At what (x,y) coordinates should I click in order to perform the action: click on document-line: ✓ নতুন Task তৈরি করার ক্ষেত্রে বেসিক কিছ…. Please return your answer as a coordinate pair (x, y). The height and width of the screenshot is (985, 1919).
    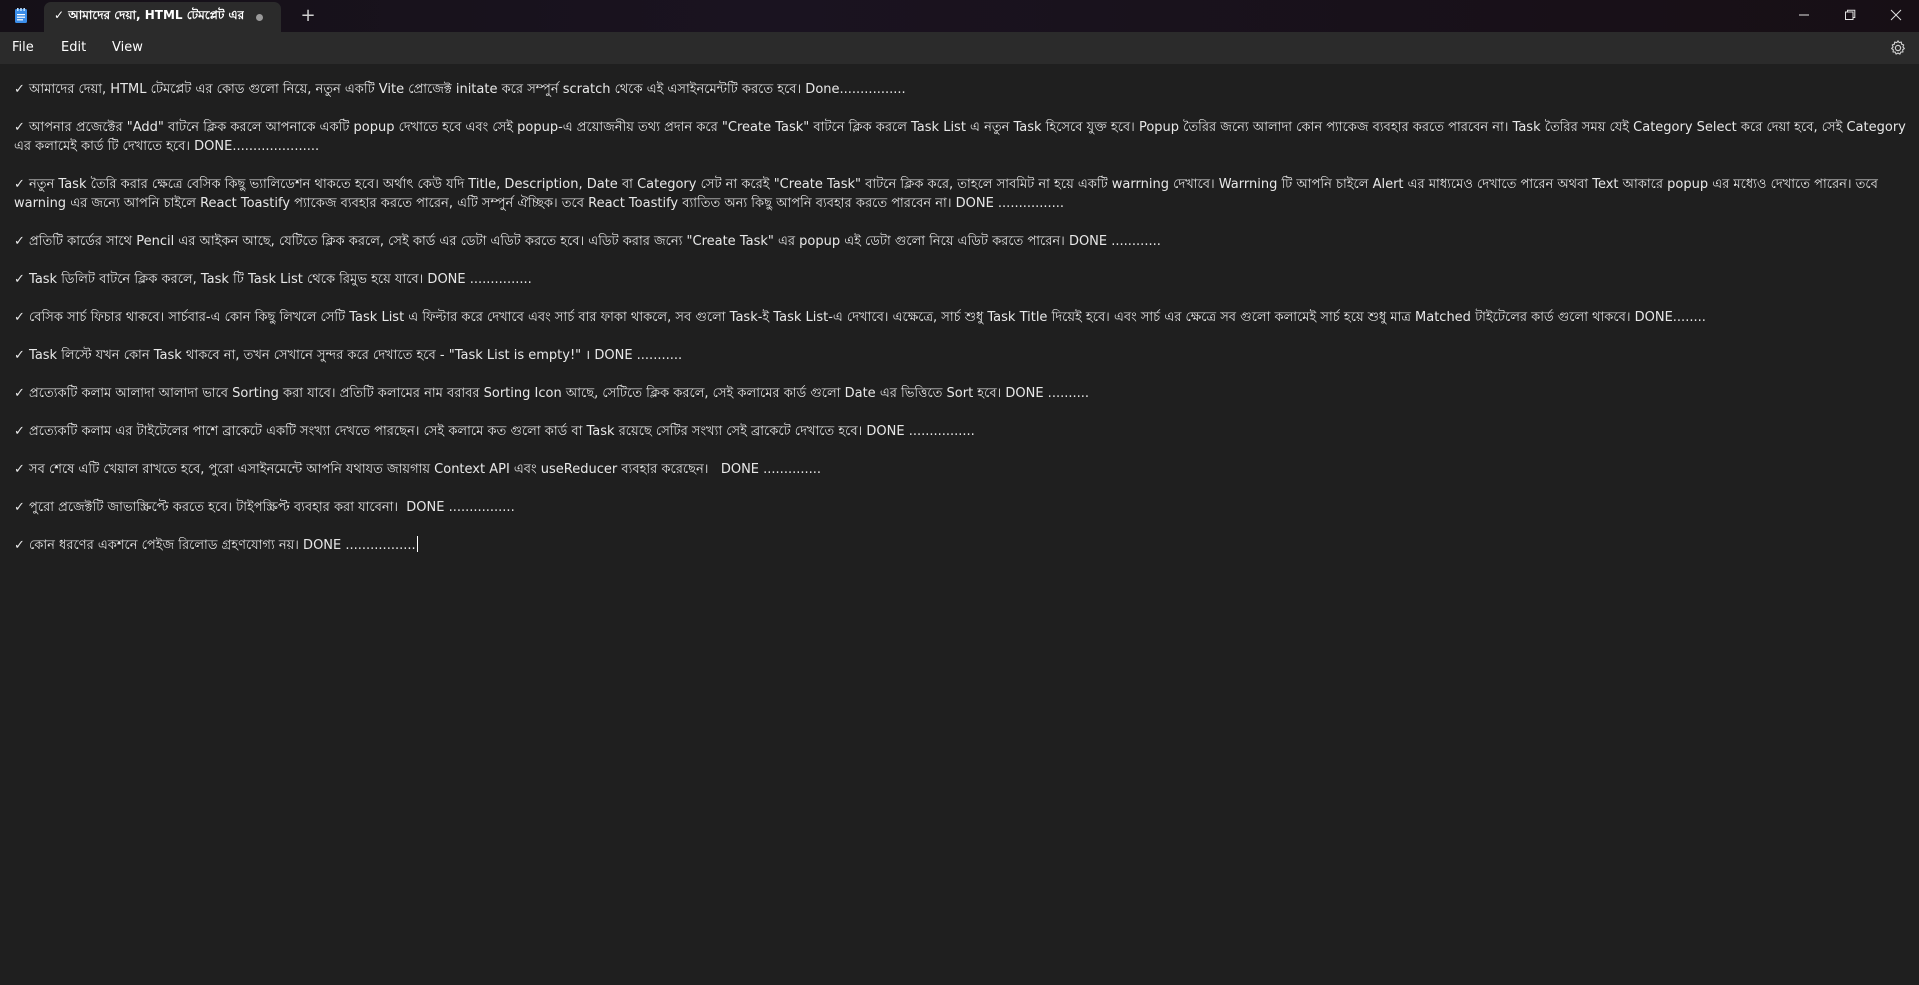
    Looking at the image, I should click on (948, 194).